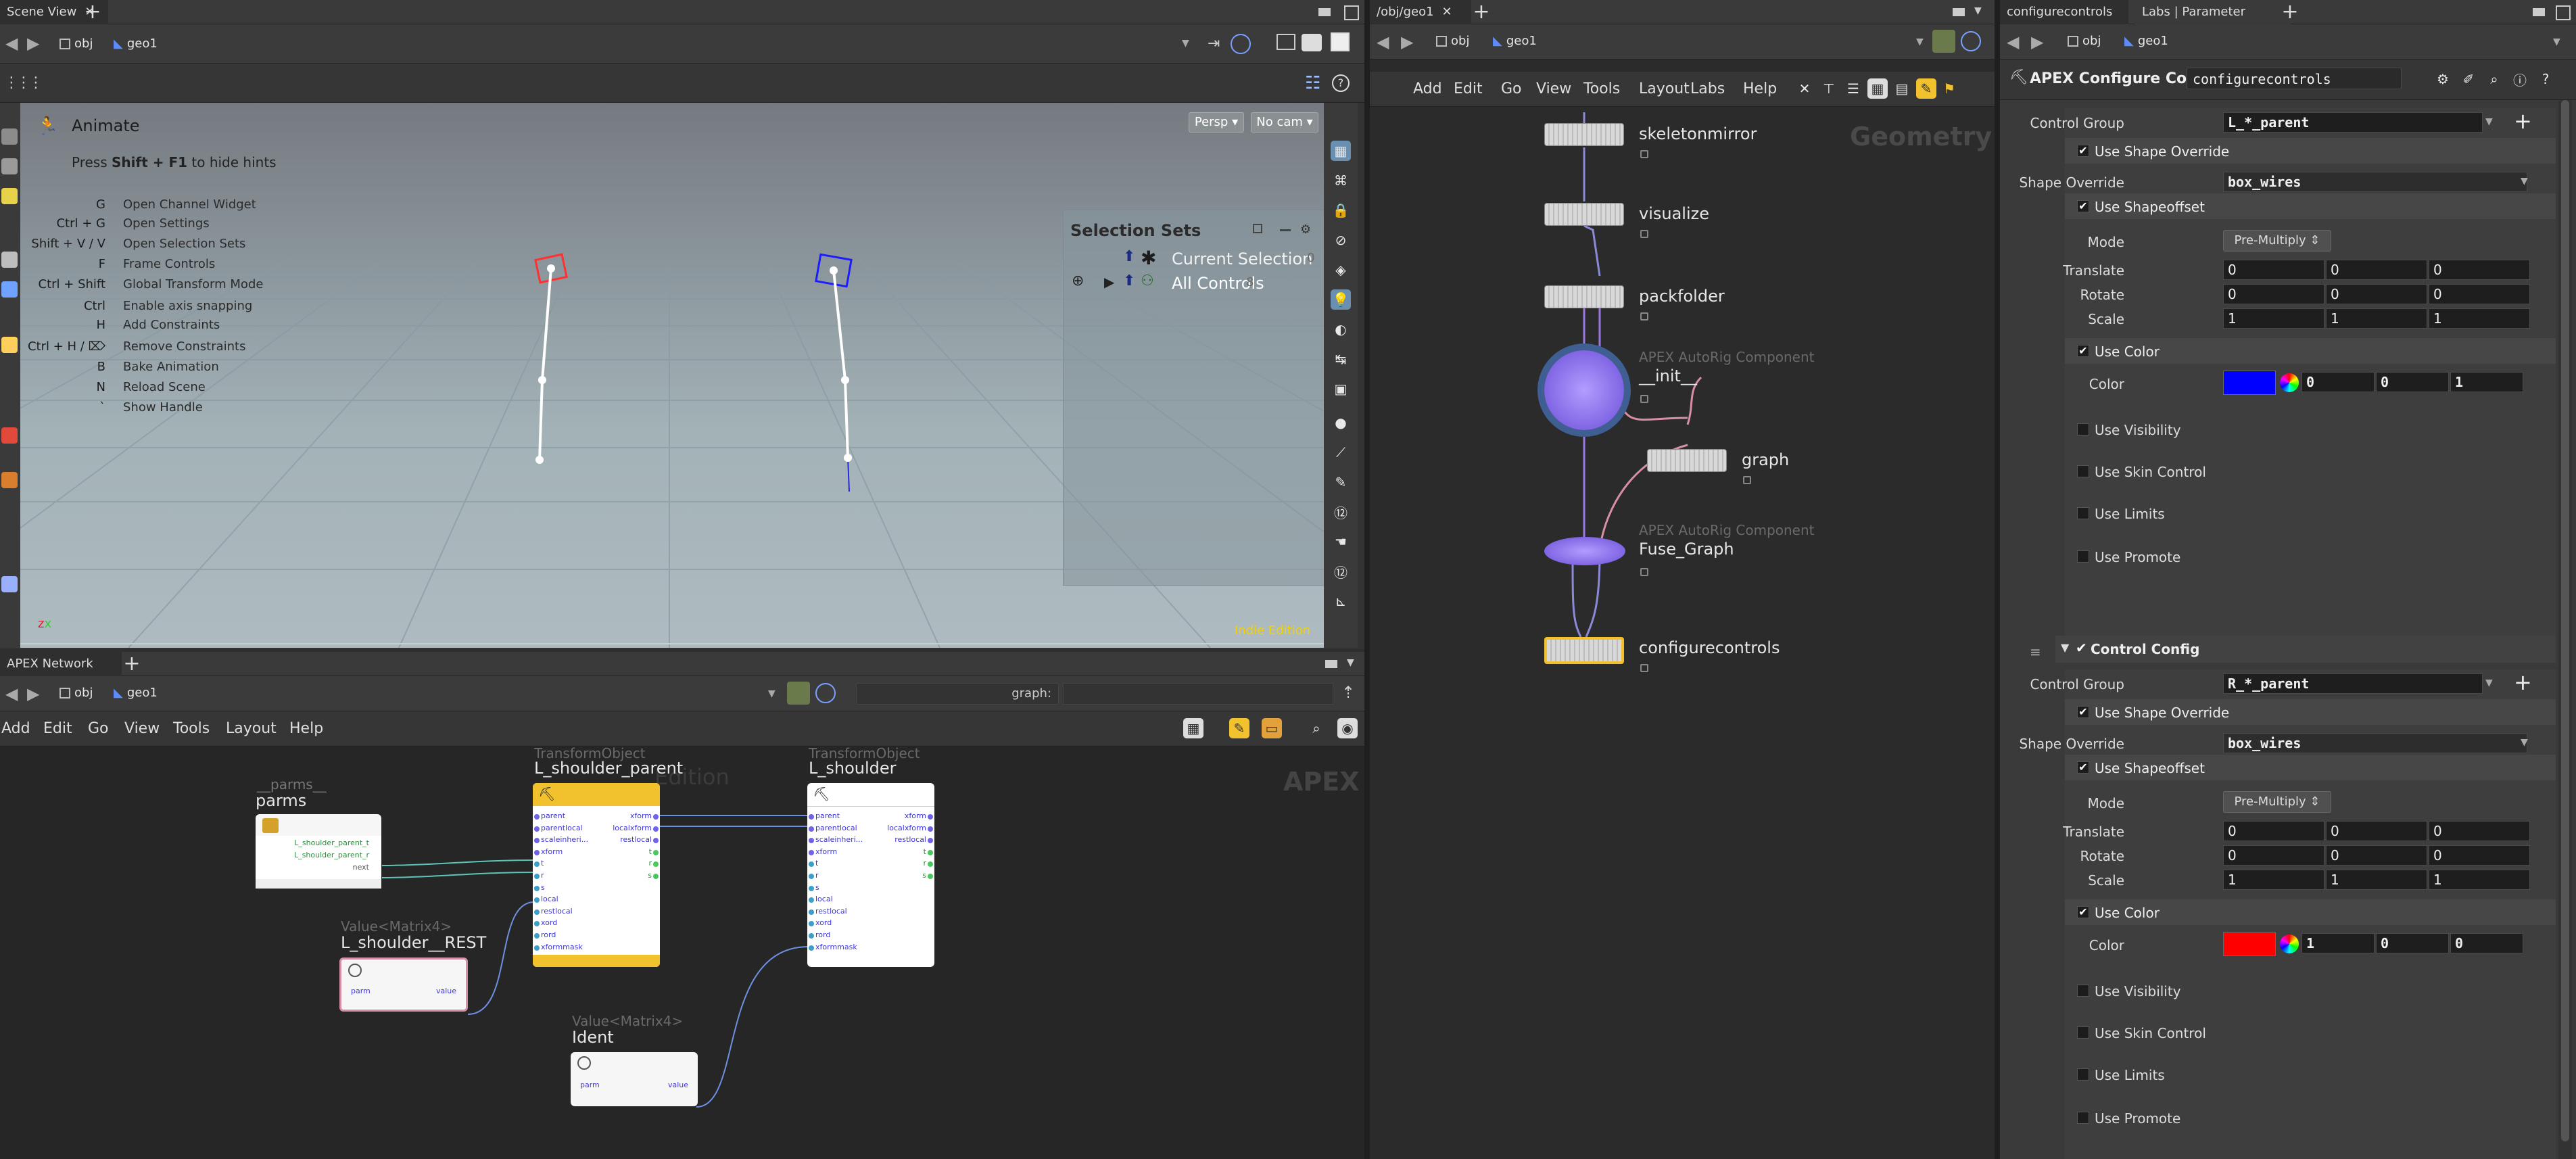 Image resolution: width=2576 pixels, height=1159 pixels. Describe the element at coordinates (2273, 270) in the screenshot. I see `translate-field-x: 0` at that location.